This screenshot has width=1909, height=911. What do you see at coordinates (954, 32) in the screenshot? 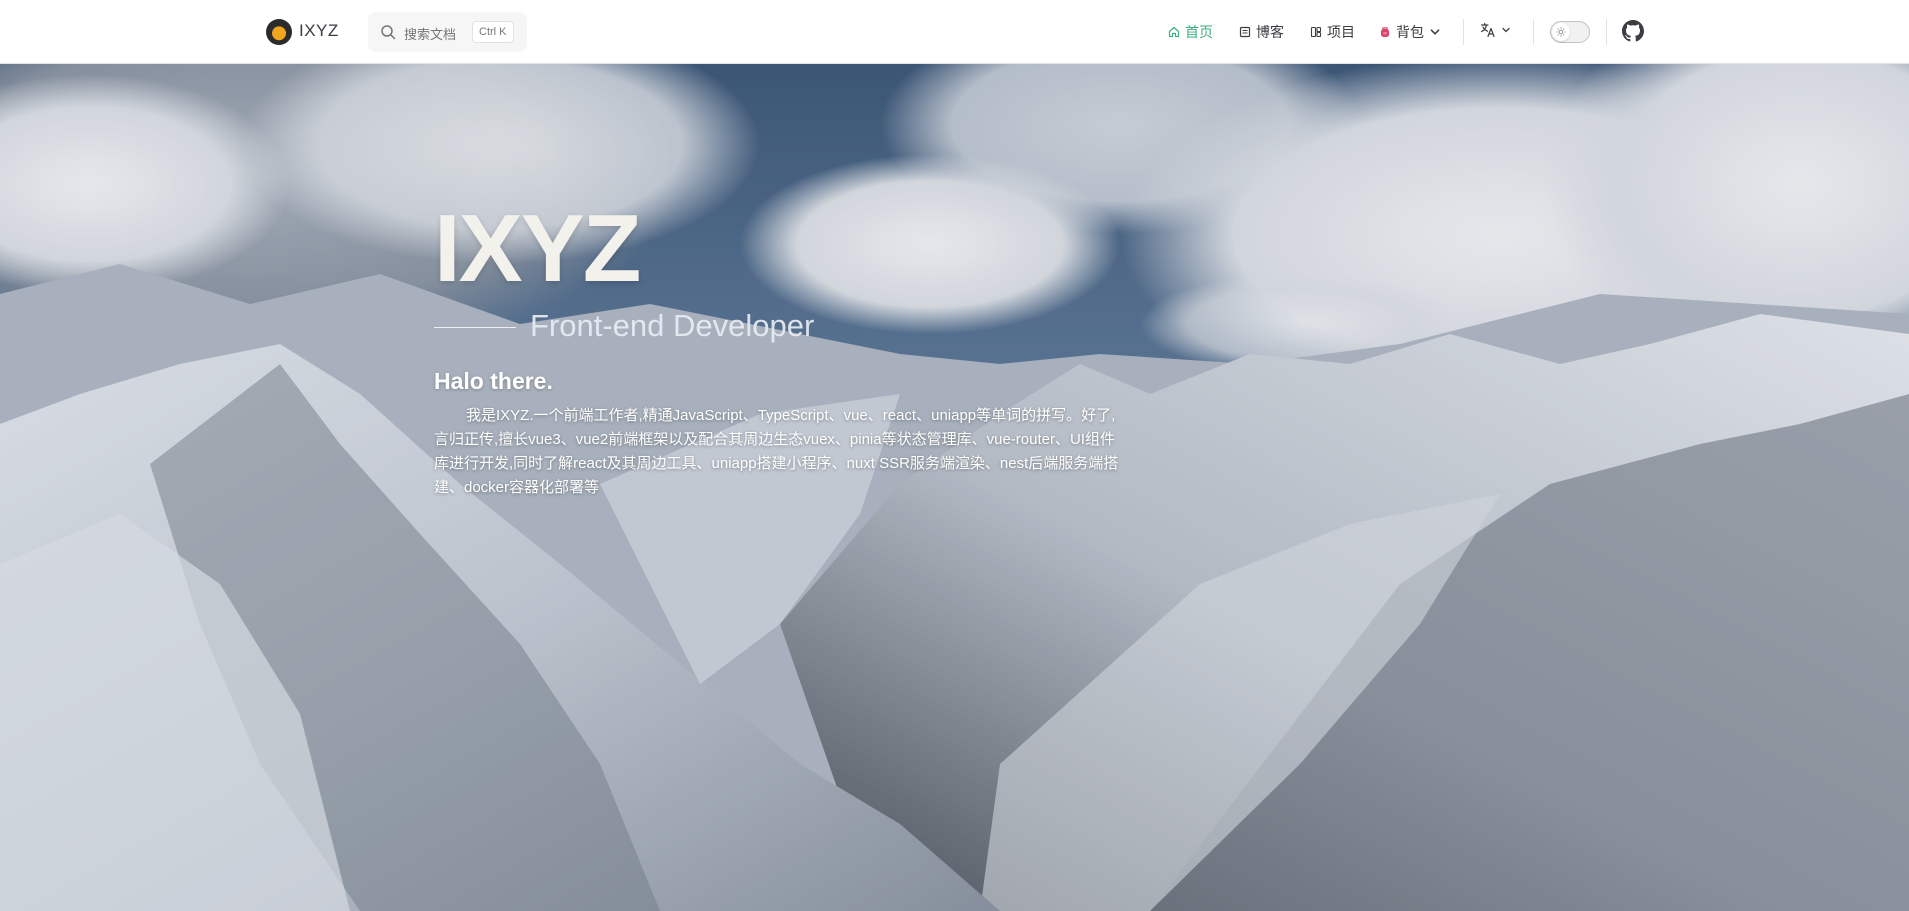
I see `top-navbar: IXYZ 搜索文档 Ctrl K 首页 博客 项目 背包` at bounding box center [954, 32].